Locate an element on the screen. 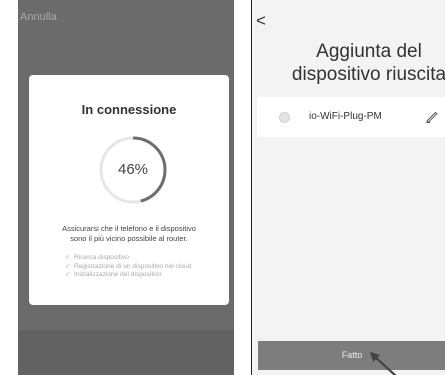 The image size is (445, 375). progress-percentage: 46% is located at coordinates (133, 169).